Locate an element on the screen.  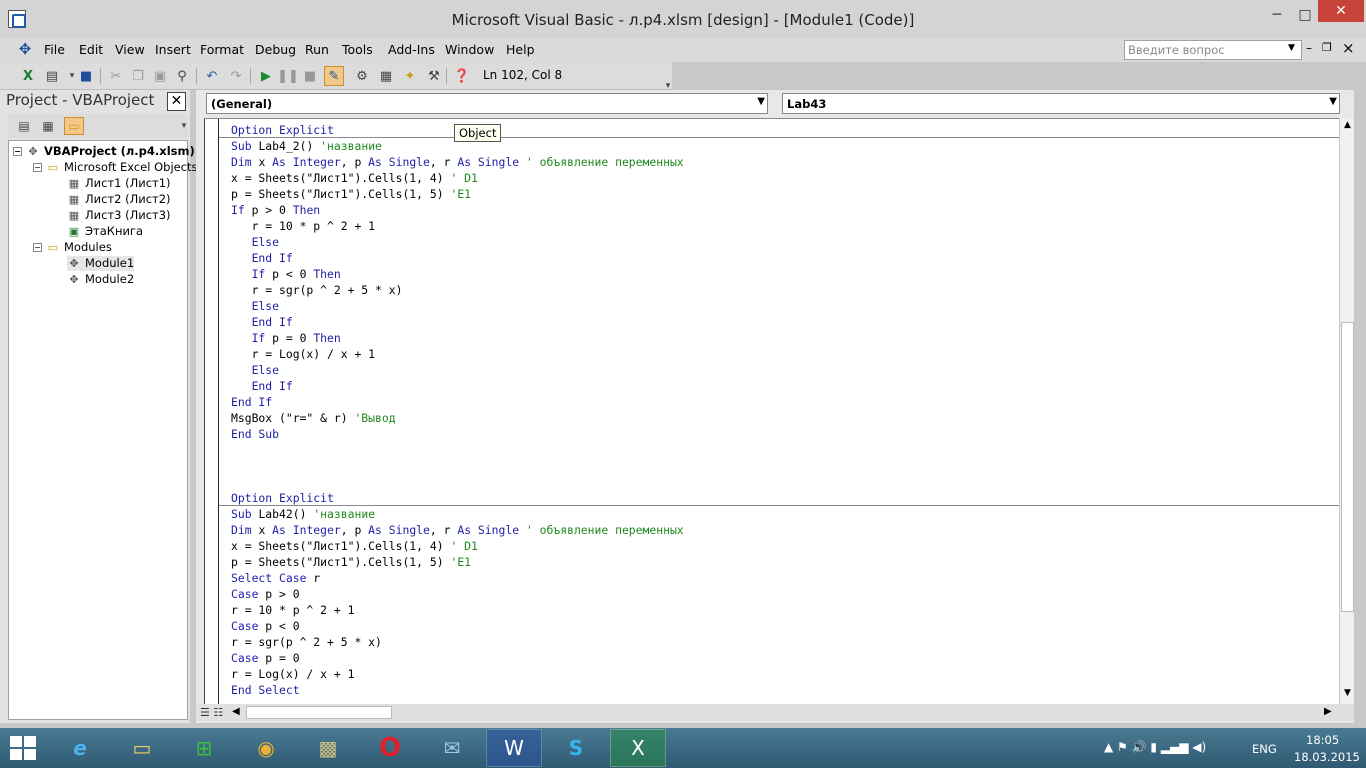
maximize-button: □ is located at coordinates (1305, 15).